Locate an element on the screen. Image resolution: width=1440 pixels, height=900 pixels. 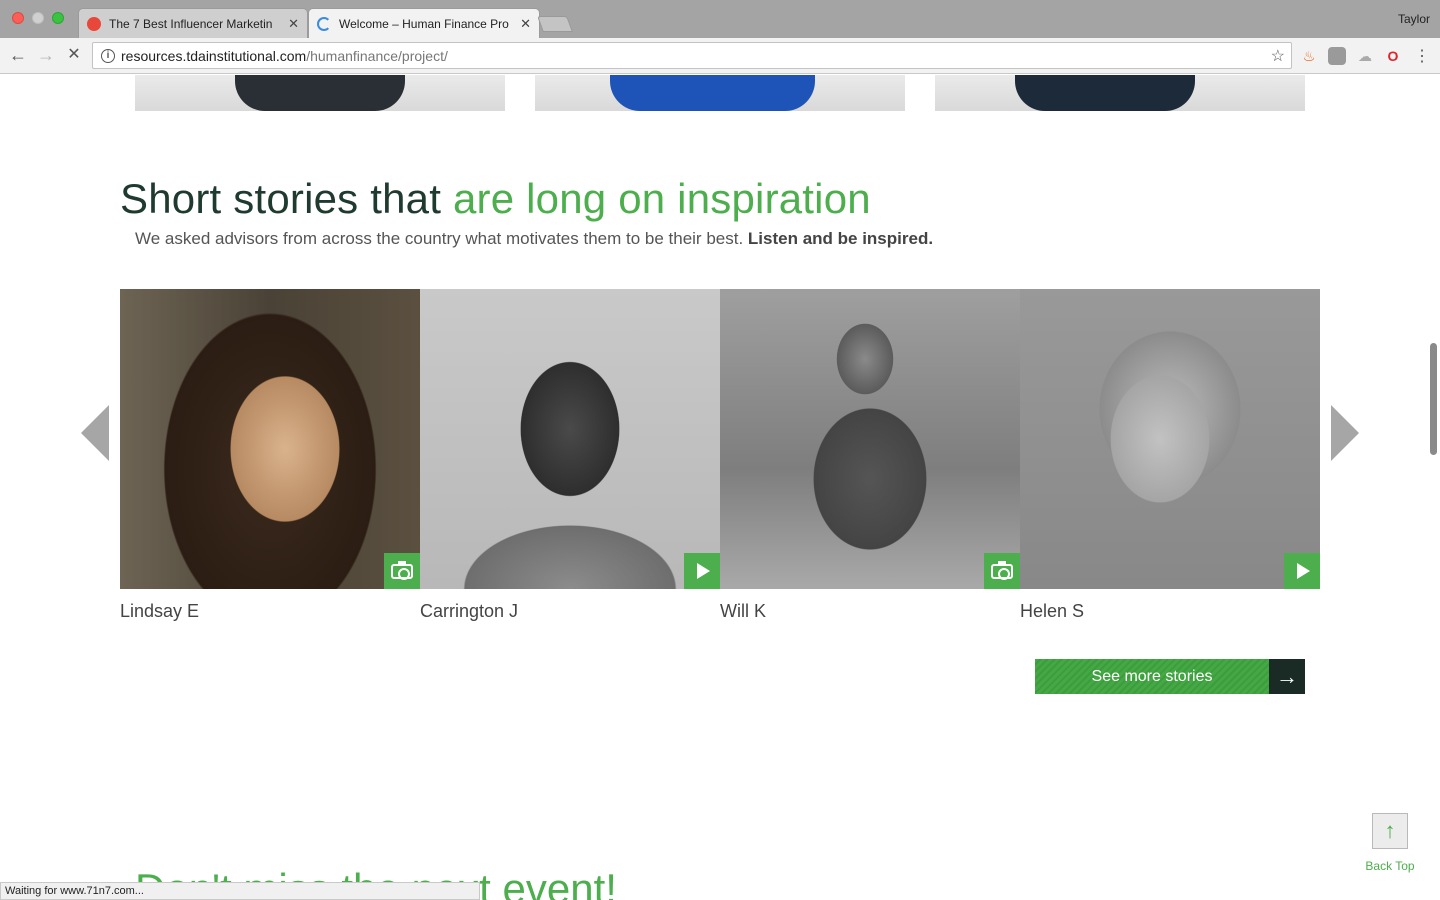
story-name: Helen S is located at coordinates (1170, 611).